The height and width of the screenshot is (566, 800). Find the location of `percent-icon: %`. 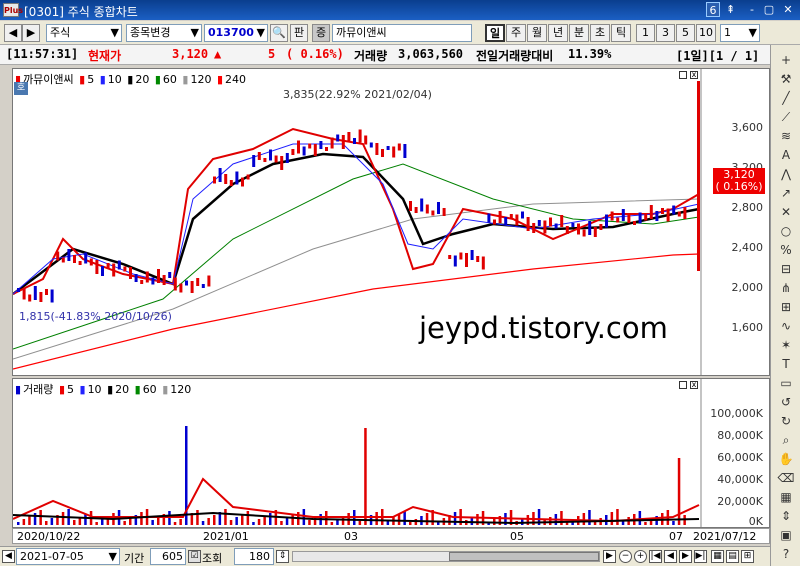

percent-icon: % is located at coordinates (786, 250).